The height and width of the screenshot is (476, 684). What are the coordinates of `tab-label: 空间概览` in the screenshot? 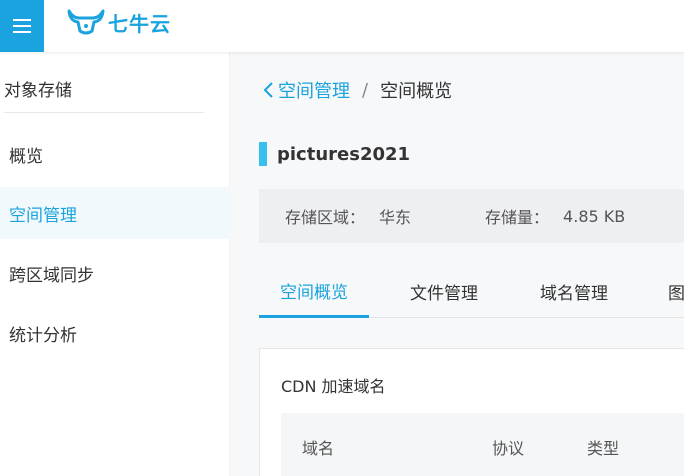 It's located at (314, 292).